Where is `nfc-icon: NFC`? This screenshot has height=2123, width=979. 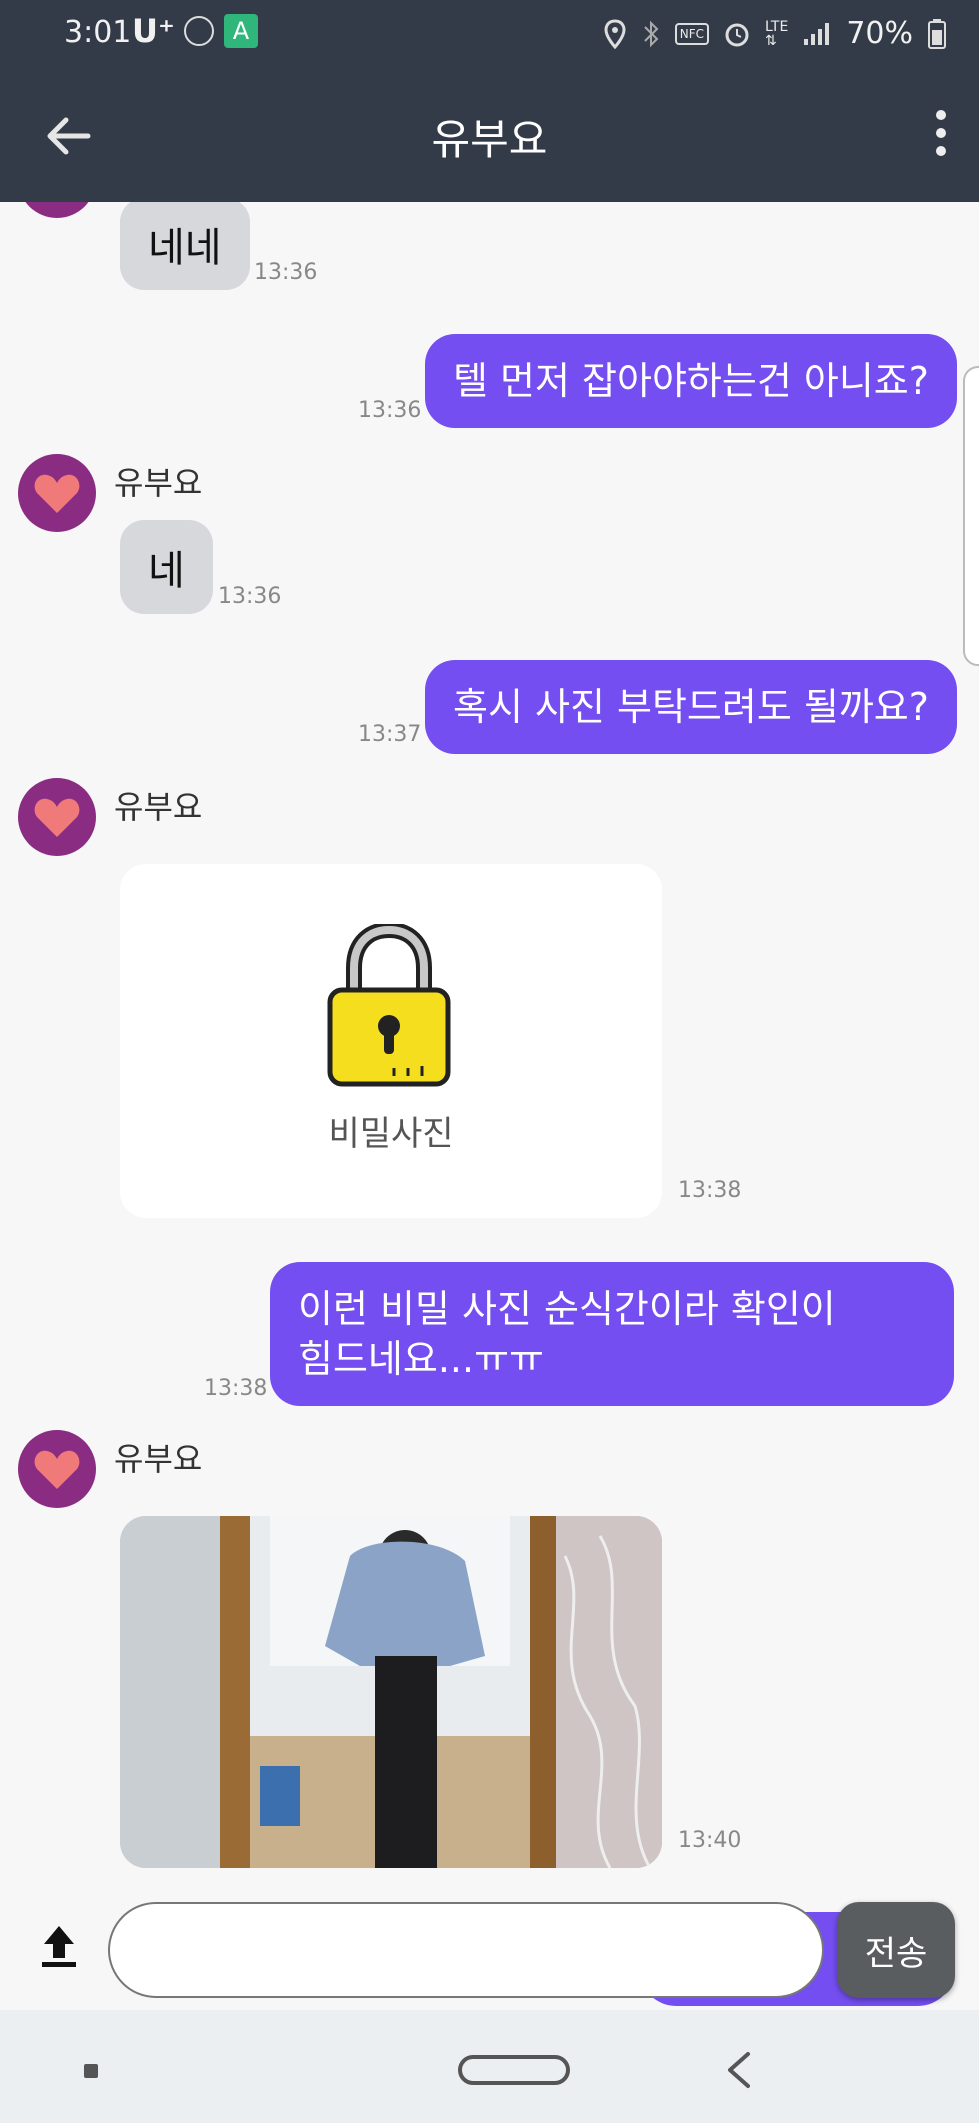 nfc-icon: NFC is located at coordinates (692, 33).